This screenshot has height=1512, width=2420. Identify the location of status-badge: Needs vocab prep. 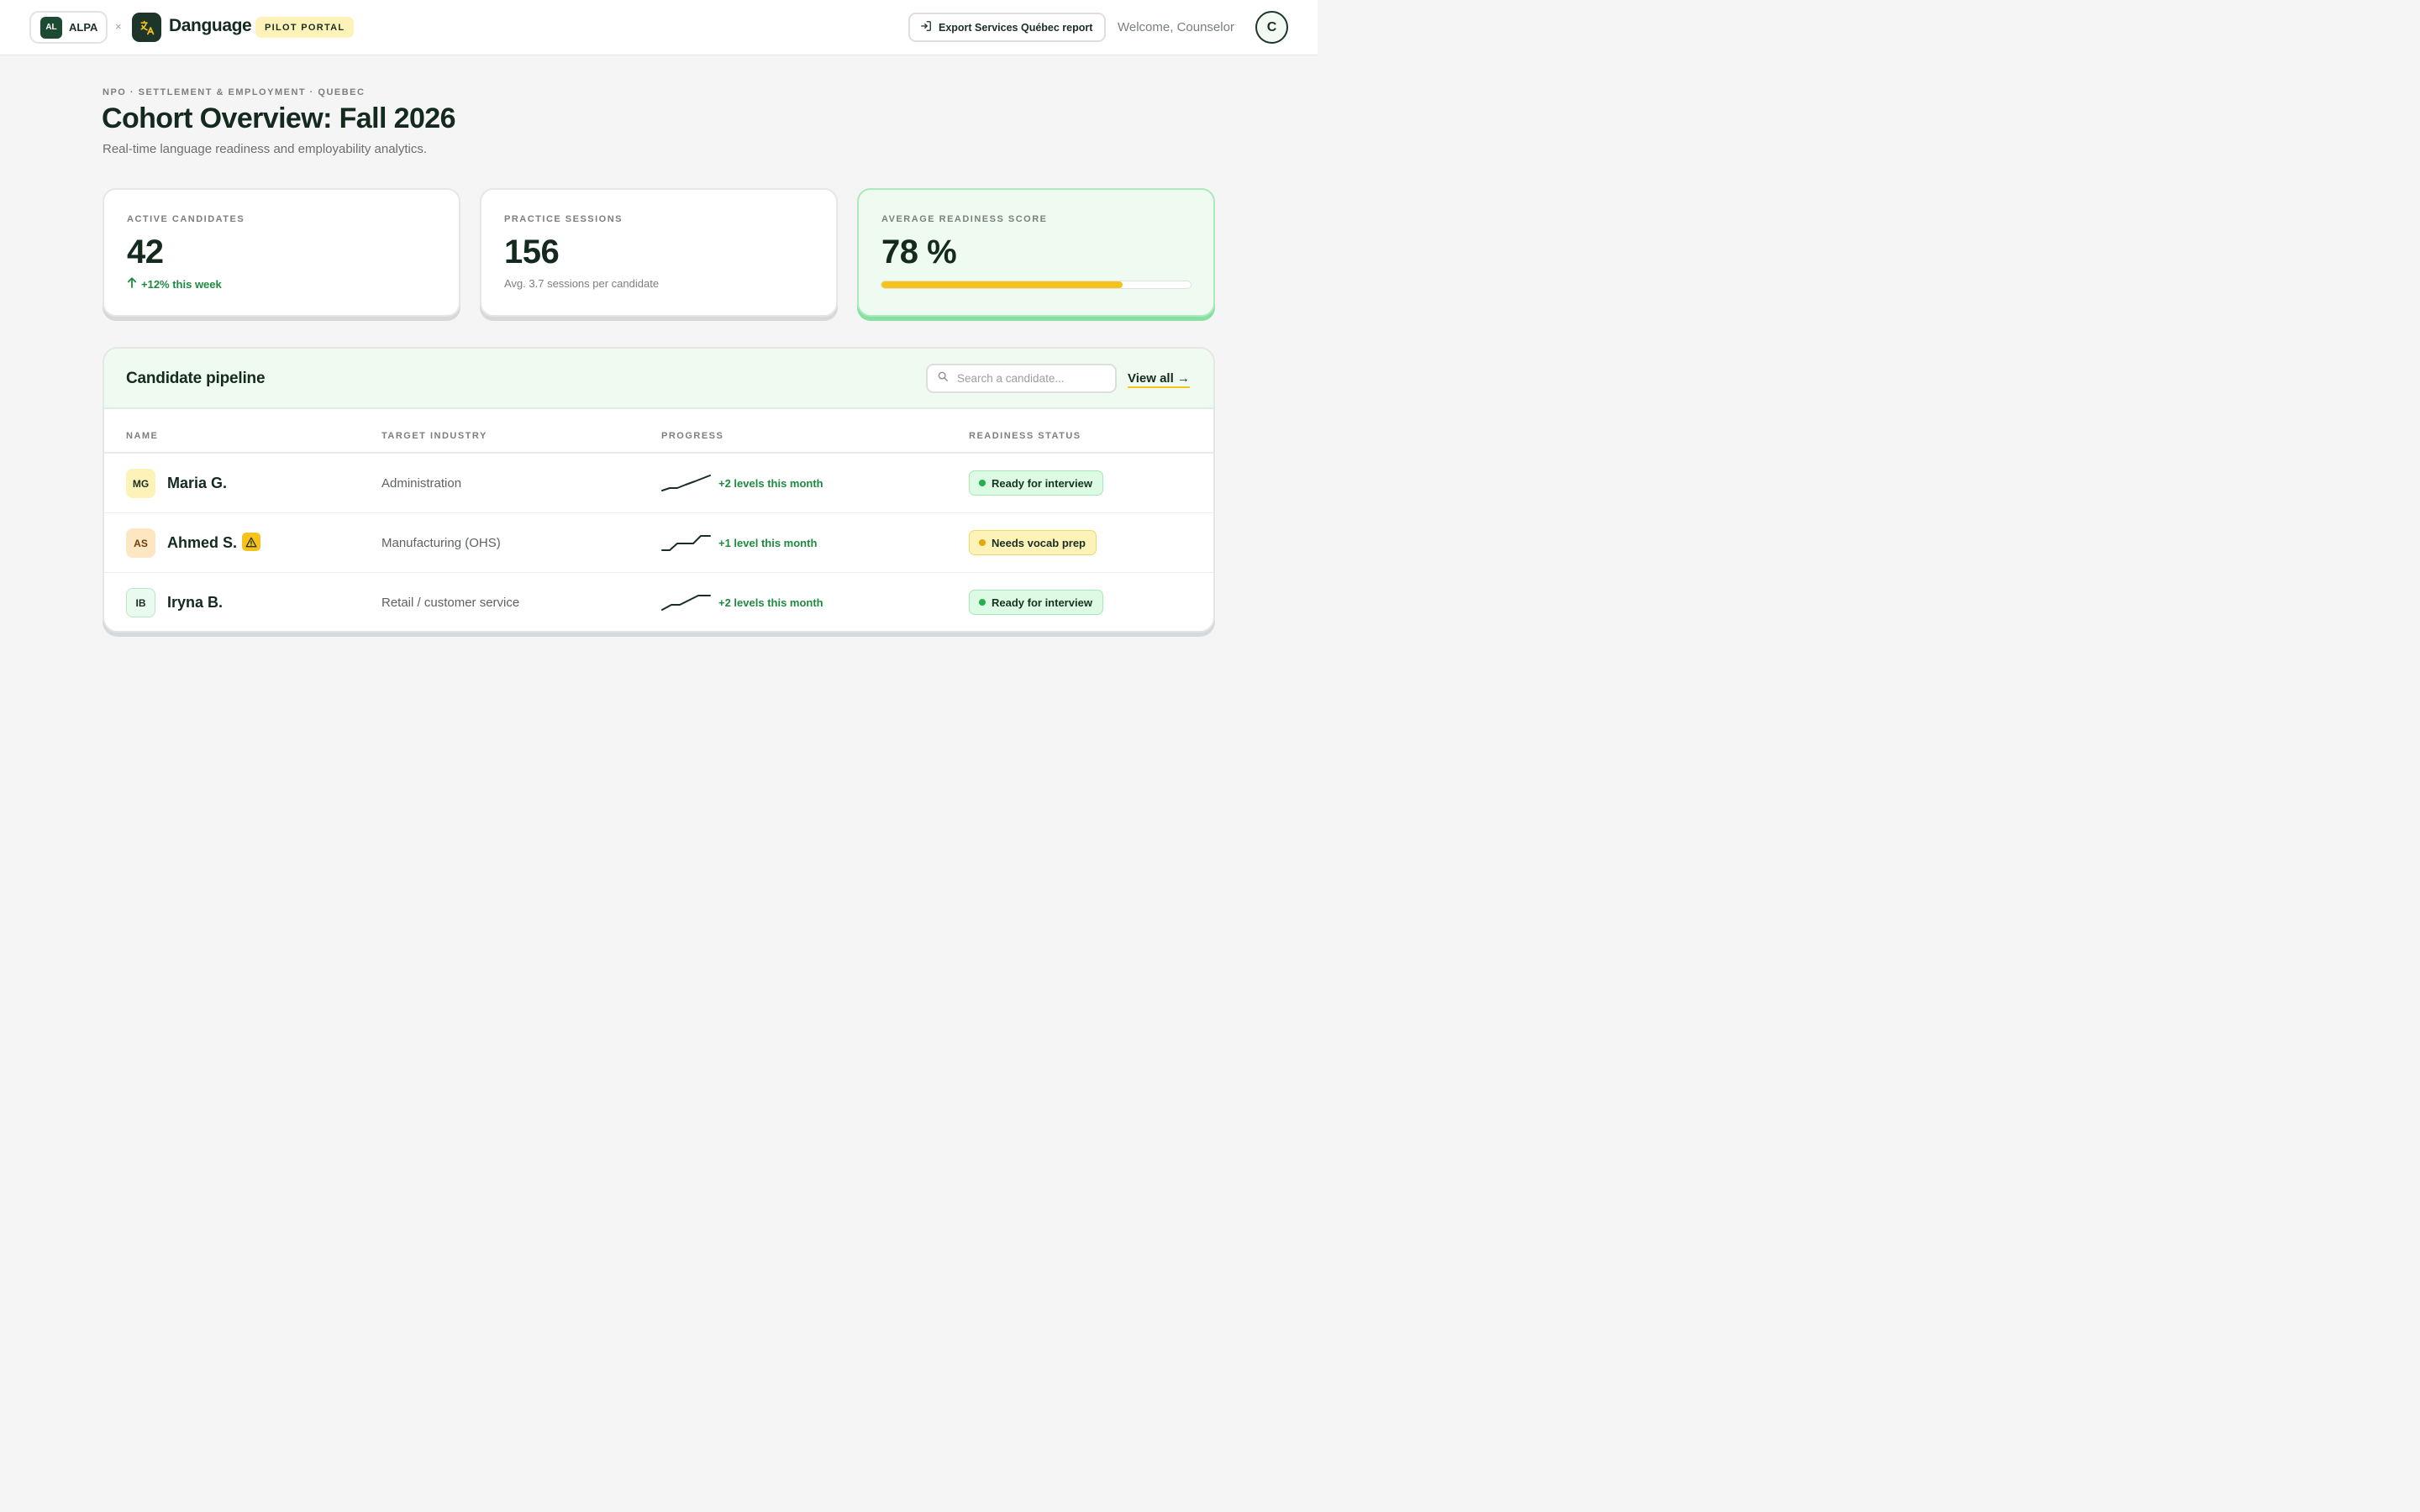
(1033, 542).